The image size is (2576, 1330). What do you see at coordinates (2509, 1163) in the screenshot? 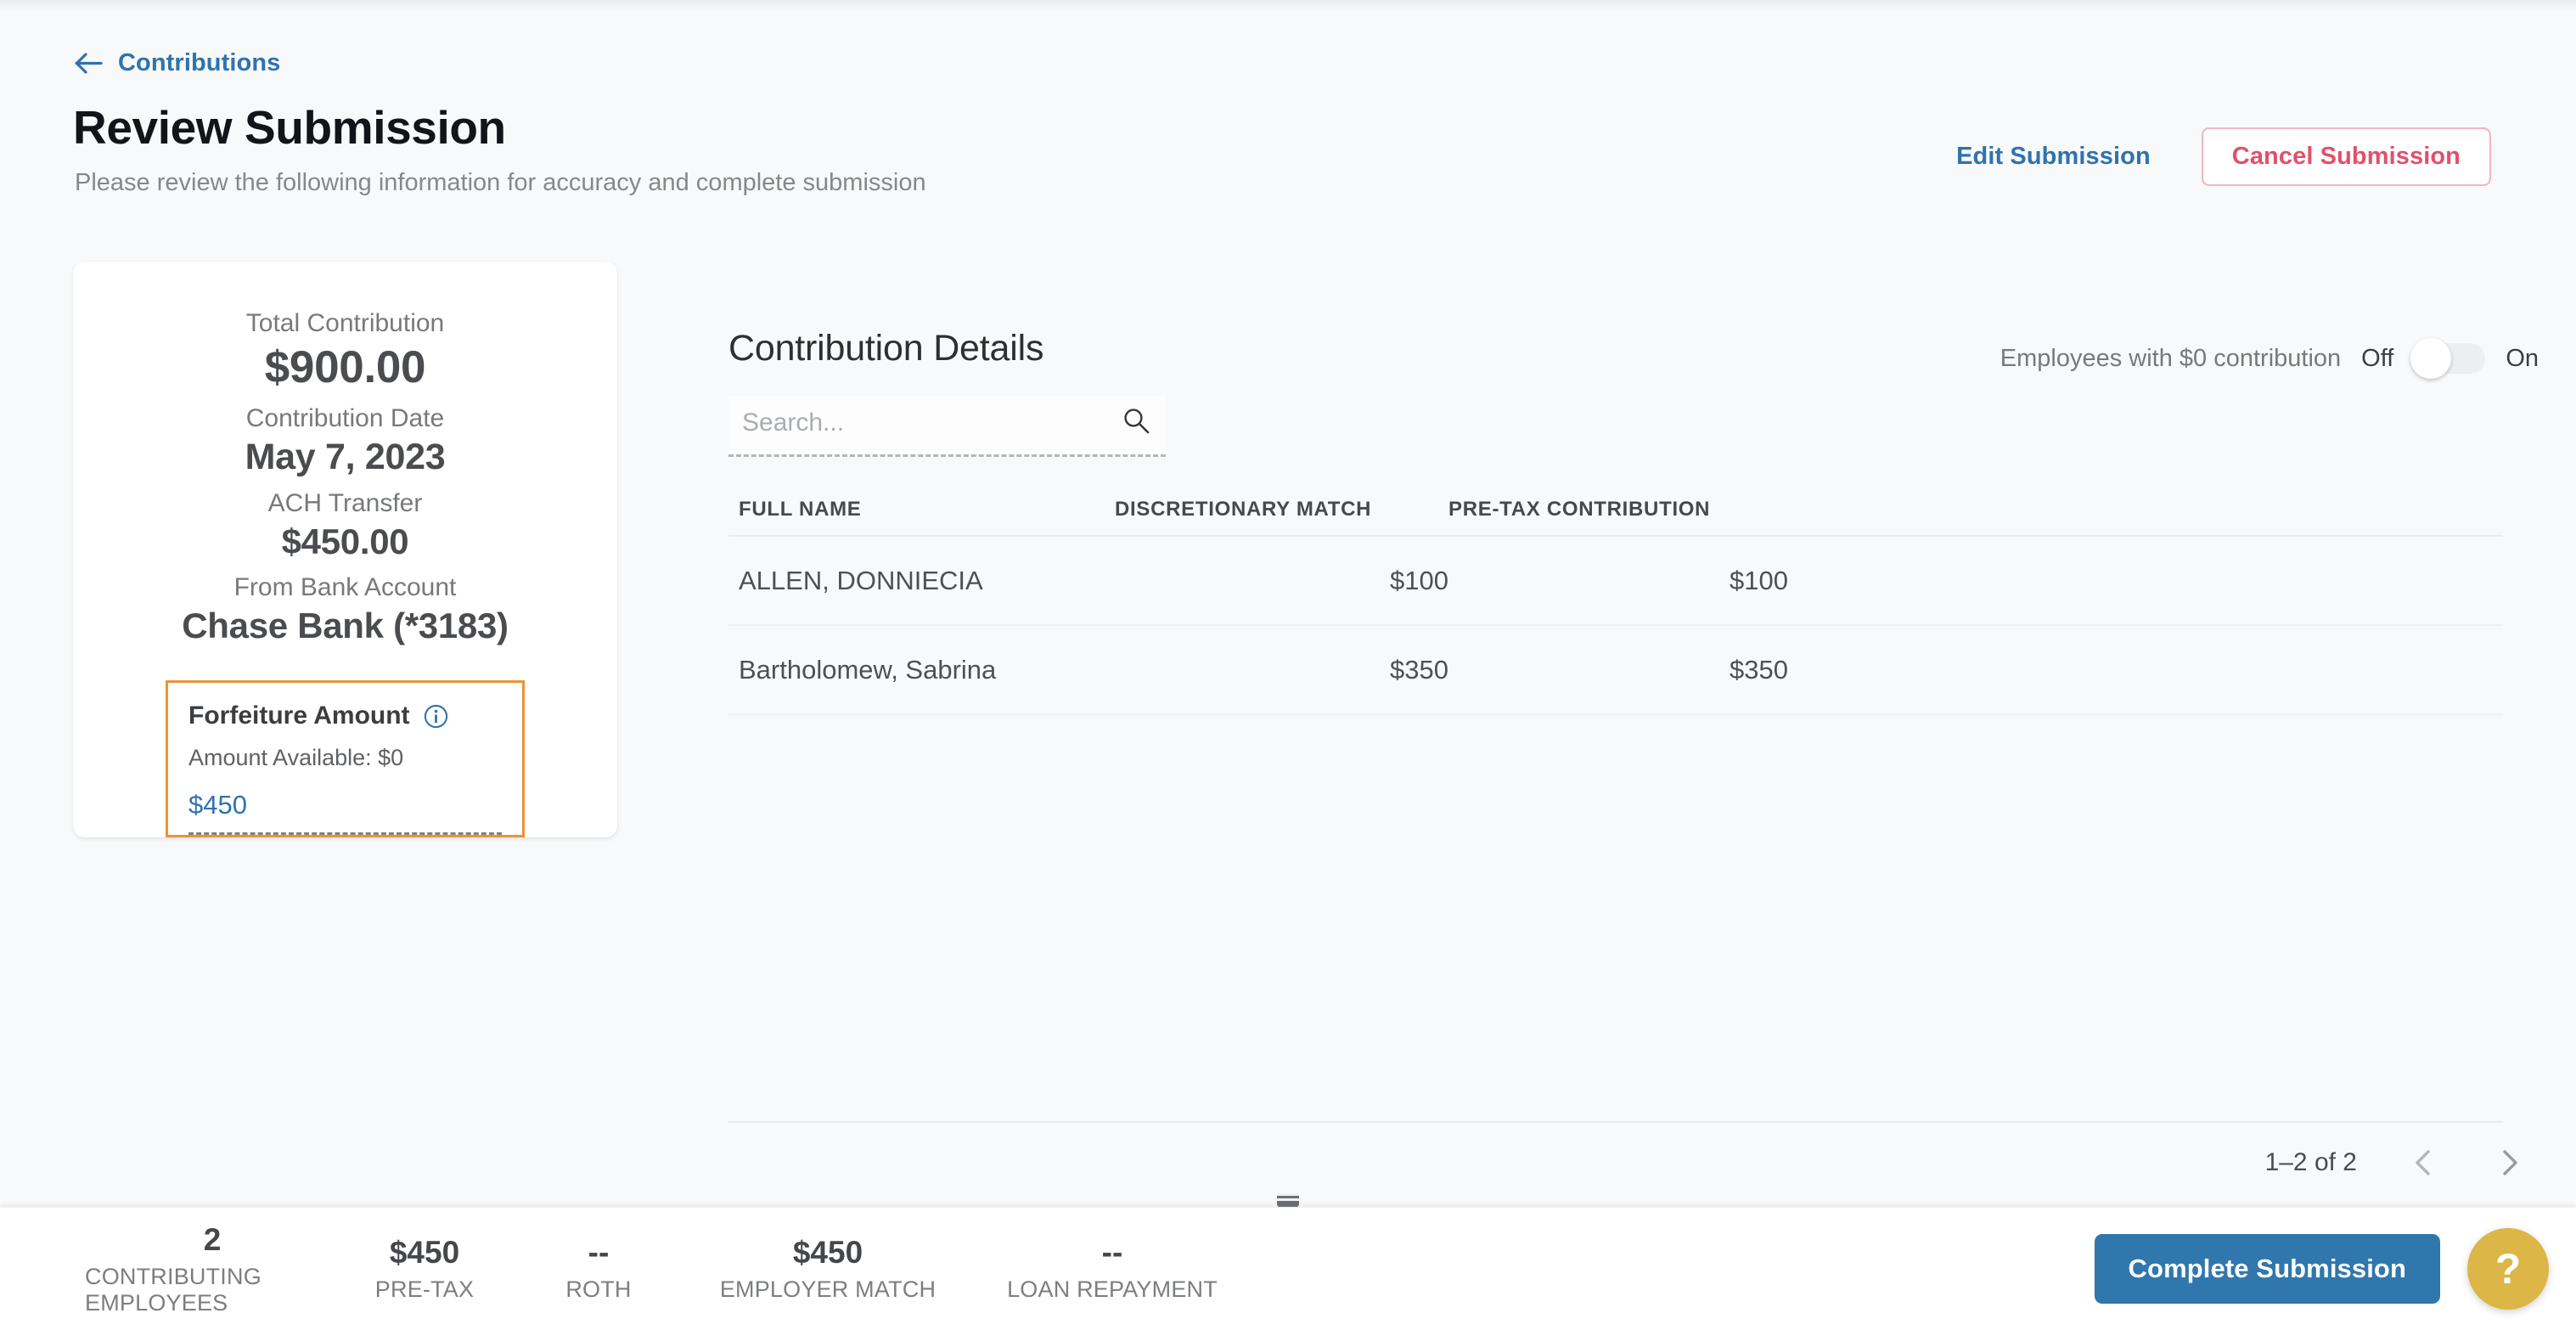
I see `chevron-right-icon` at bounding box center [2509, 1163].